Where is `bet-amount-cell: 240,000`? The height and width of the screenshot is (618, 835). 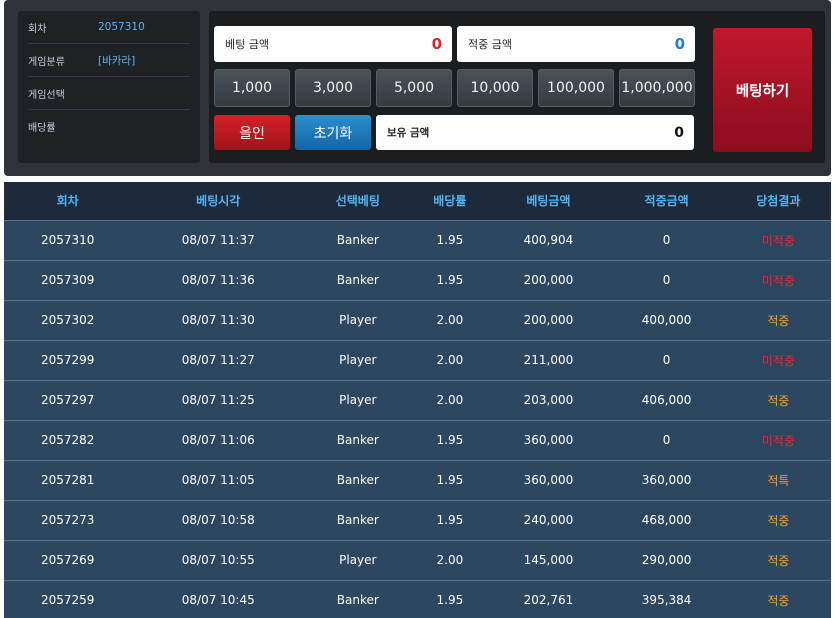
bet-amount-cell: 240,000 is located at coordinates (548, 519).